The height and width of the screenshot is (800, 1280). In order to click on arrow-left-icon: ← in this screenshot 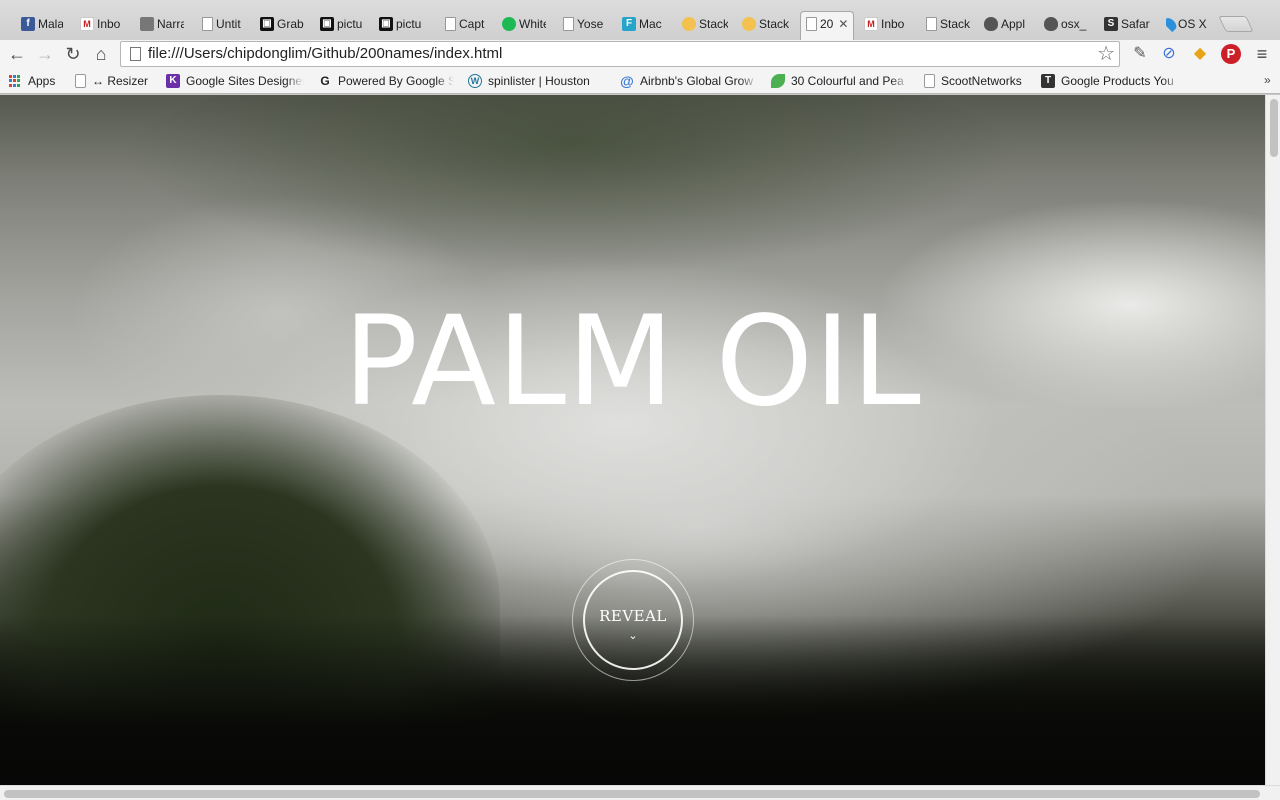, I will do `click(17, 54)`.